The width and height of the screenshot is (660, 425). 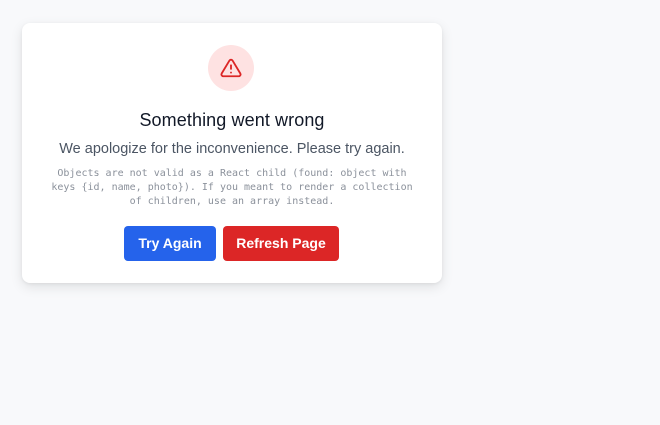 I want to click on warning-icon-circle, so click(x=231, y=68).